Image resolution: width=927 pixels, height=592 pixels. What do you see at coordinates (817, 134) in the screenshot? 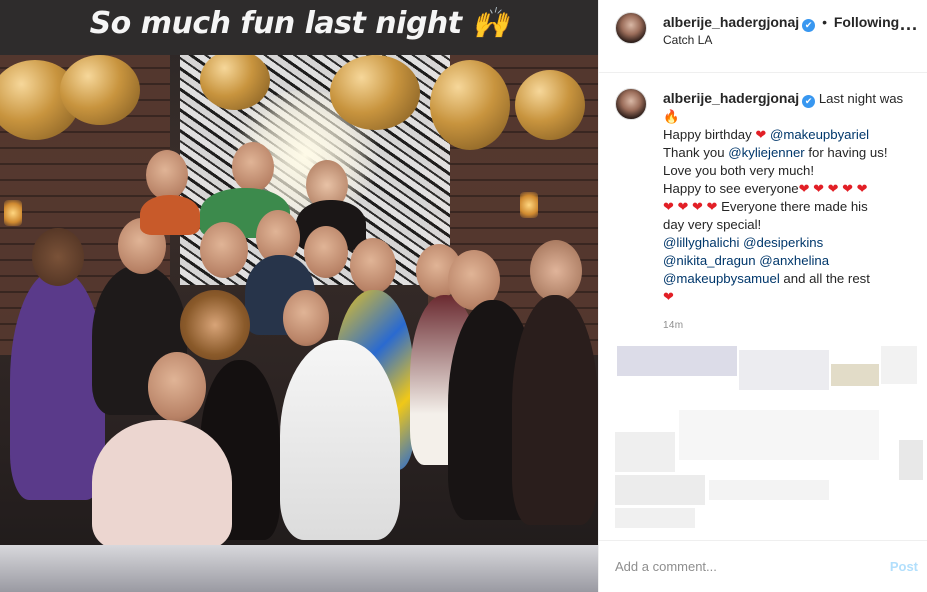
I see `mention-link: @makeupbyariel` at bounding box center [817, 134].